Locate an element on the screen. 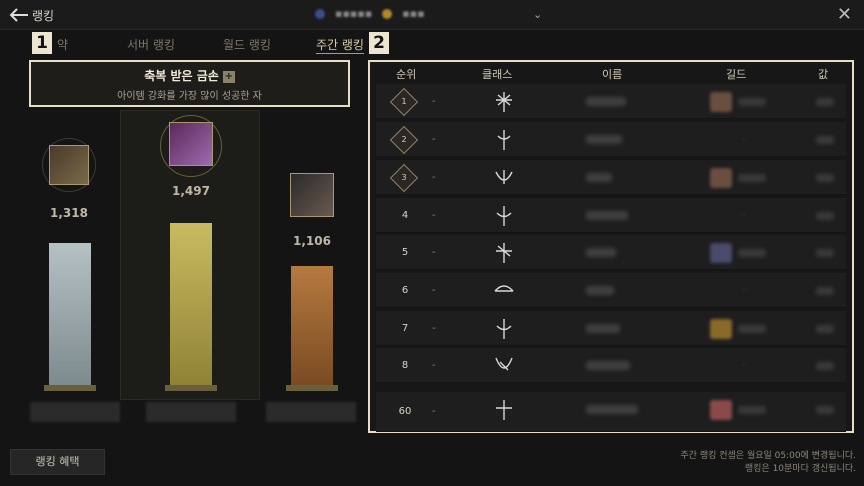  table-row: 3- is located at coordinates (611, 177).